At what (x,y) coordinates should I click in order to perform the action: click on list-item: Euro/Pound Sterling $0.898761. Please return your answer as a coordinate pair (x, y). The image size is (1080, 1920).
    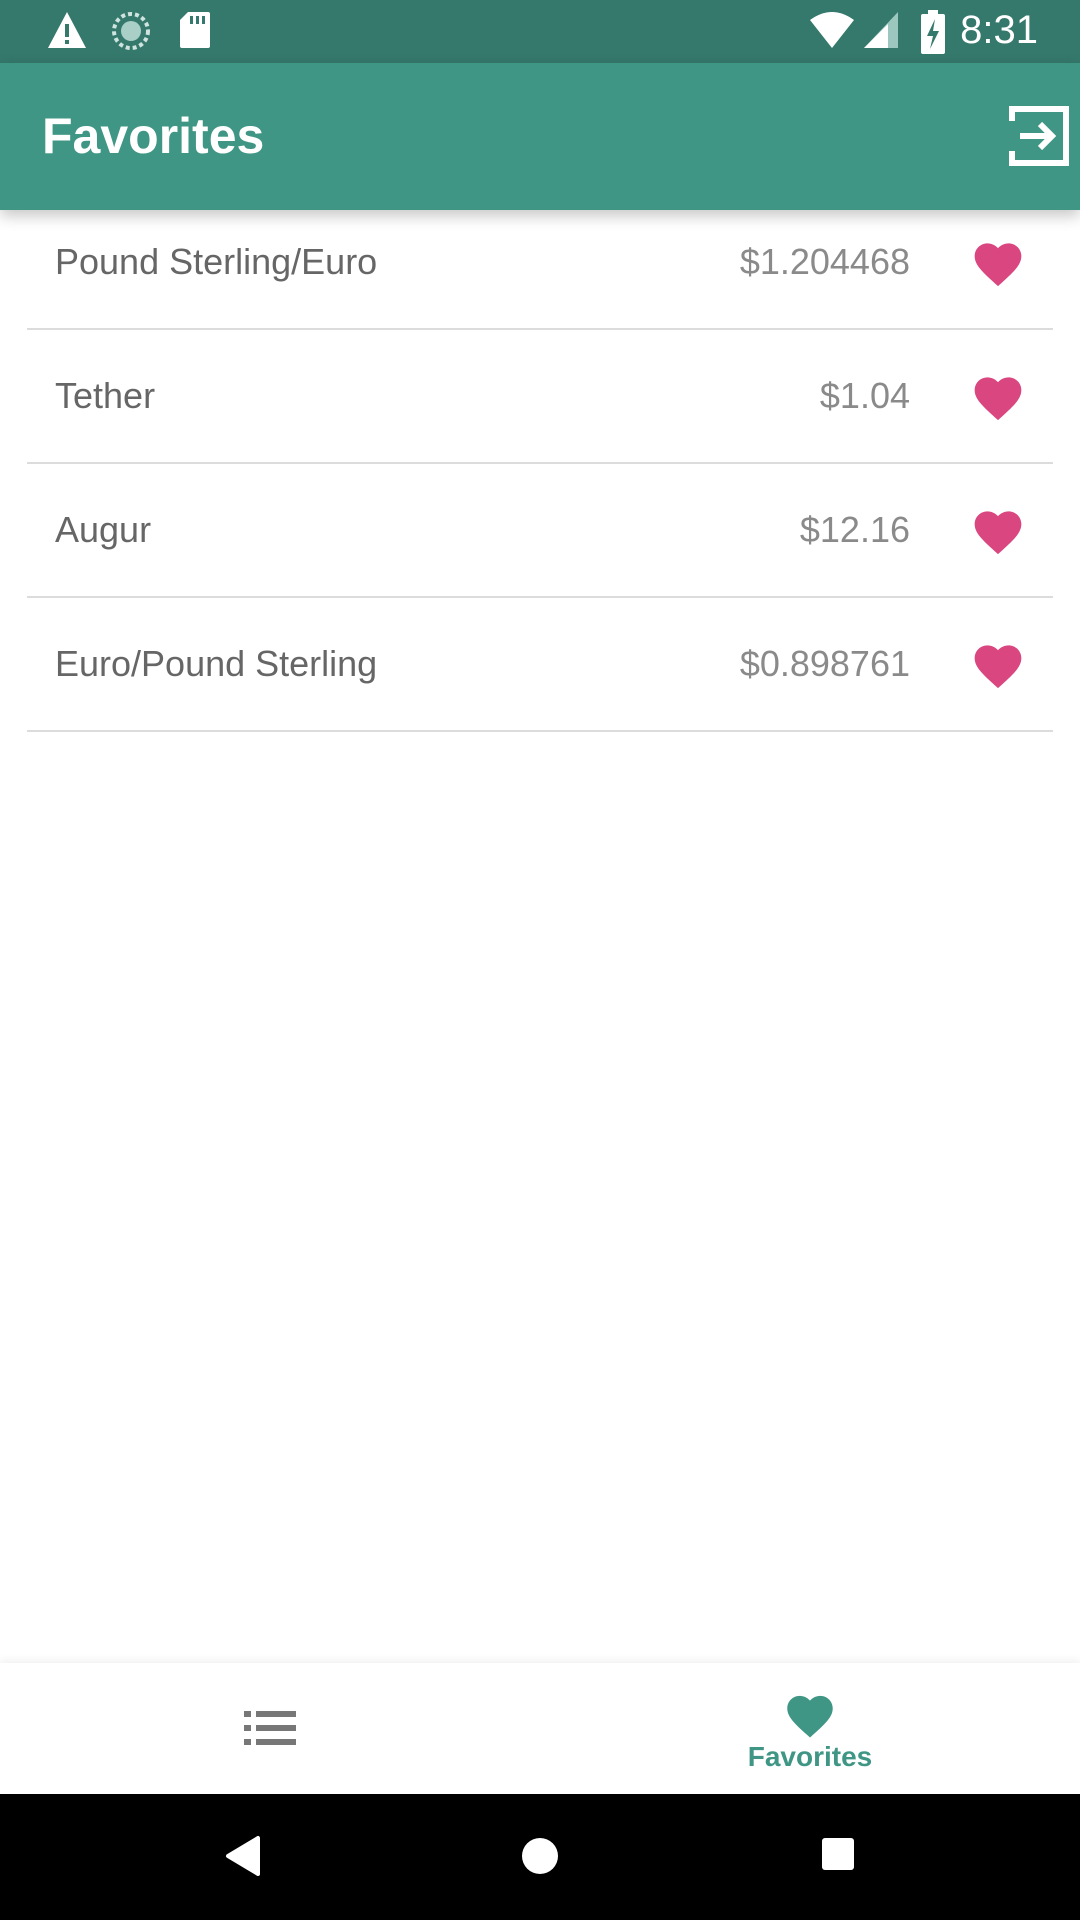
    Looking at the image, I should click on (540, 665).